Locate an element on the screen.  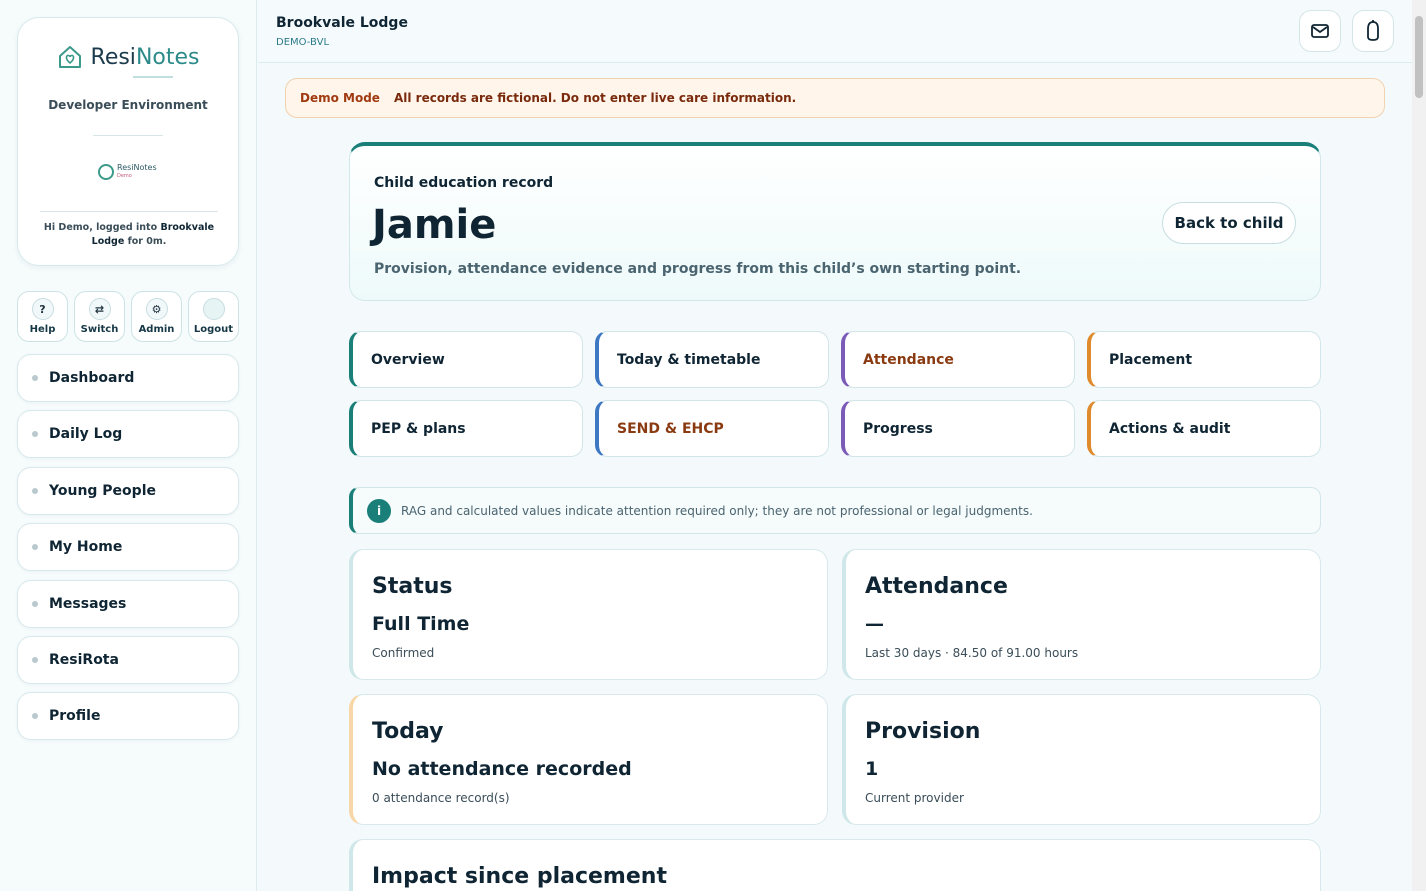
house-heart-icon is located at coordinates (69, 57).